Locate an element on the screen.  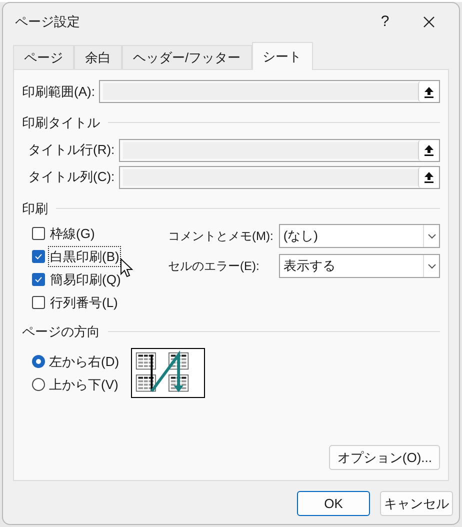
close-icon is located at coordinates (429, 22).